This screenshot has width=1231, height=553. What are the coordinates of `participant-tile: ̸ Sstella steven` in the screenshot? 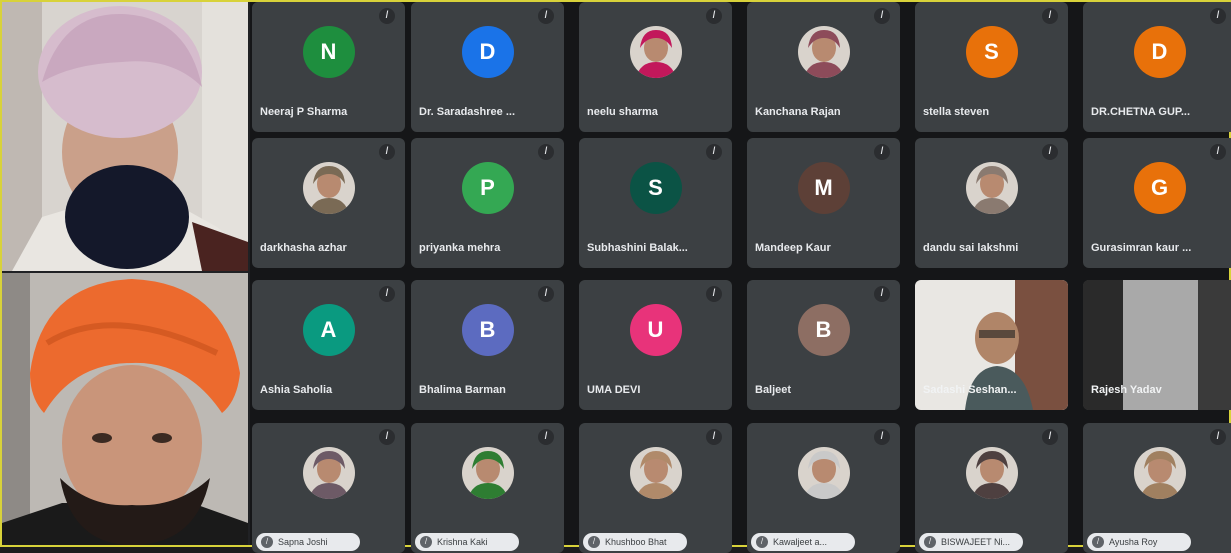 It's located at (991, 67).